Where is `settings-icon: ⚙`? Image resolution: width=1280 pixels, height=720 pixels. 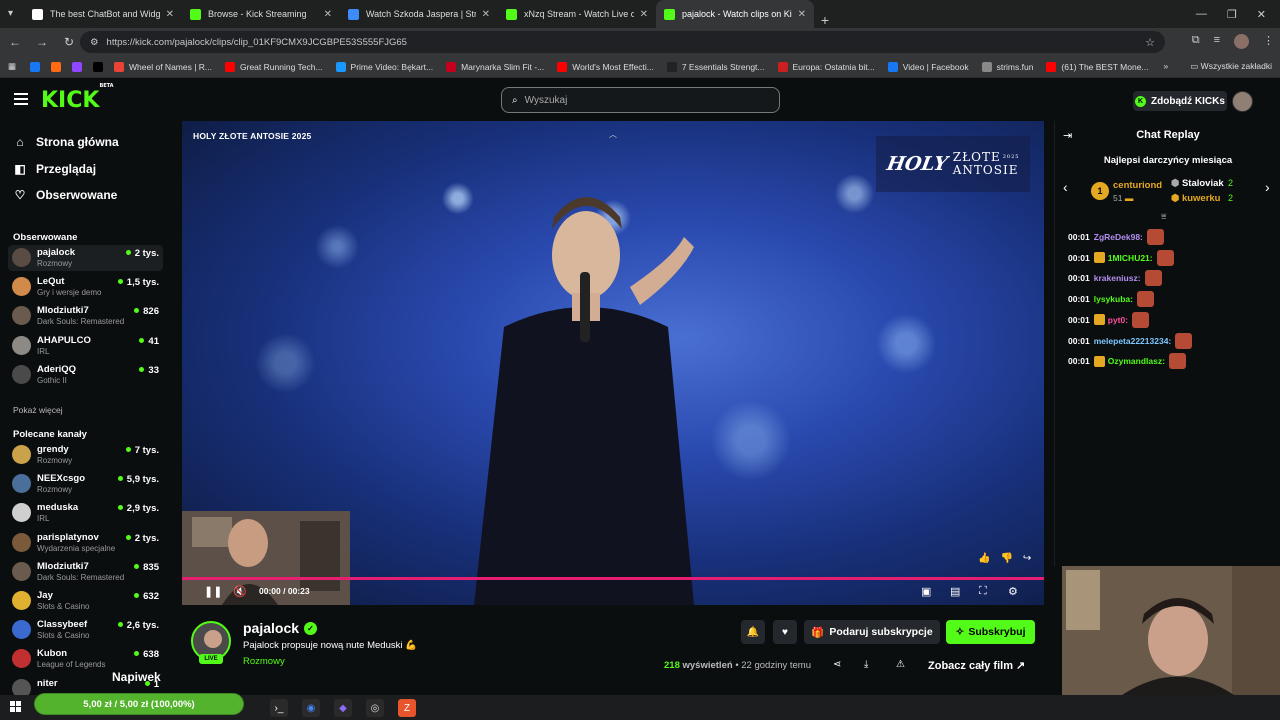
settings-icon: ⚙ is located at coordinates (1013, 591).